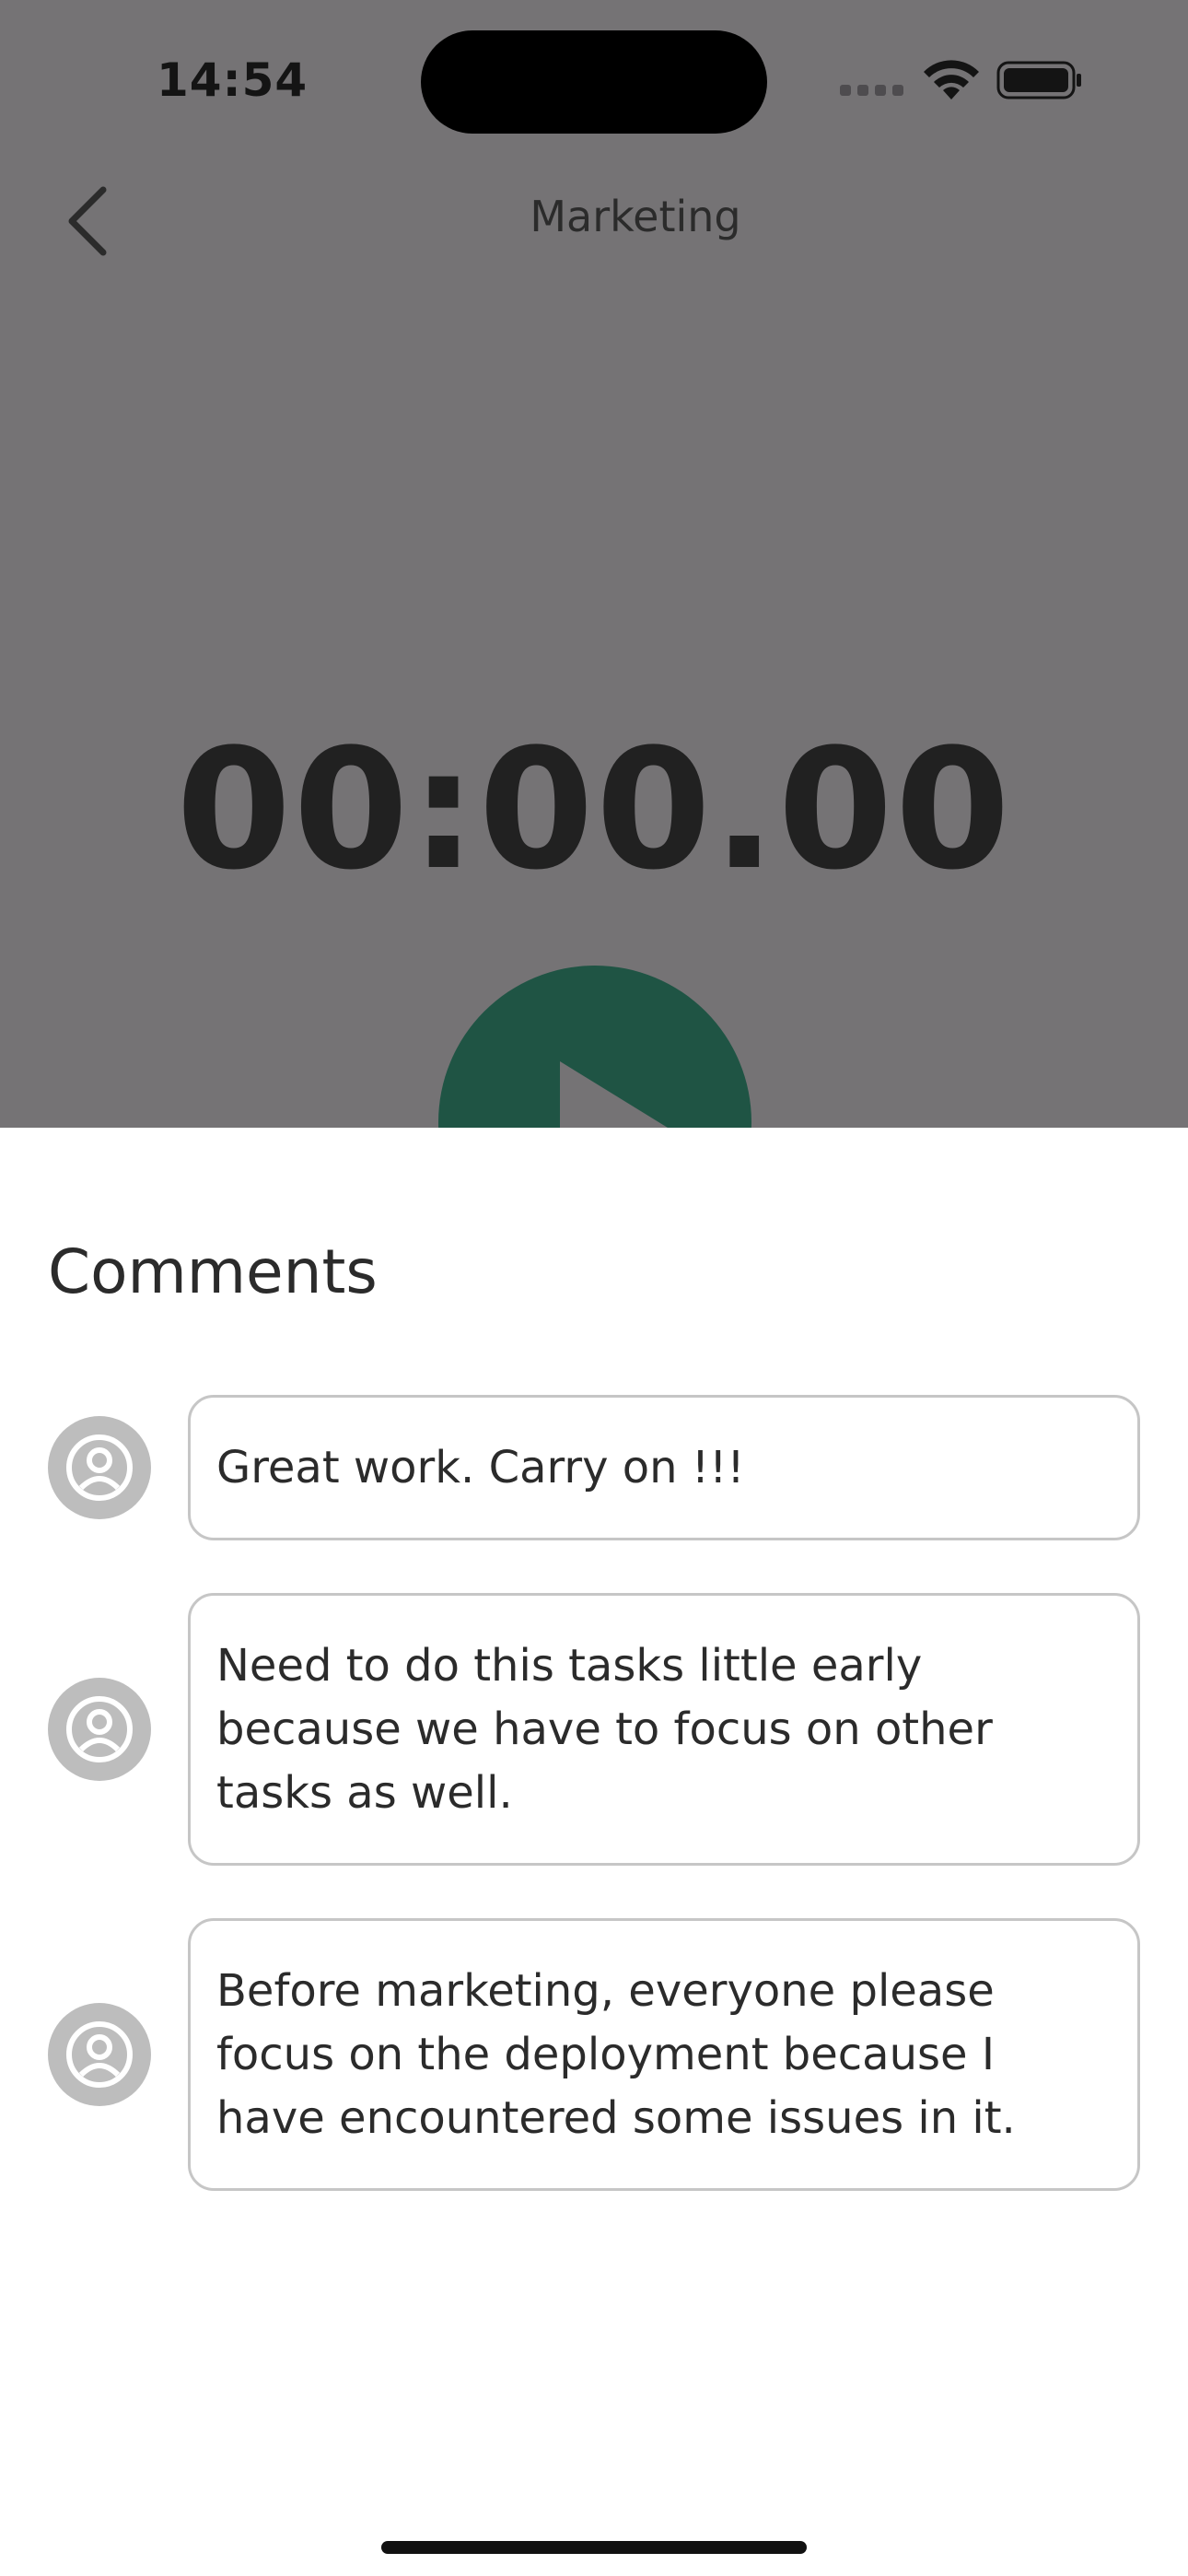  I want to click on dynamic-island, so click(594, 82).